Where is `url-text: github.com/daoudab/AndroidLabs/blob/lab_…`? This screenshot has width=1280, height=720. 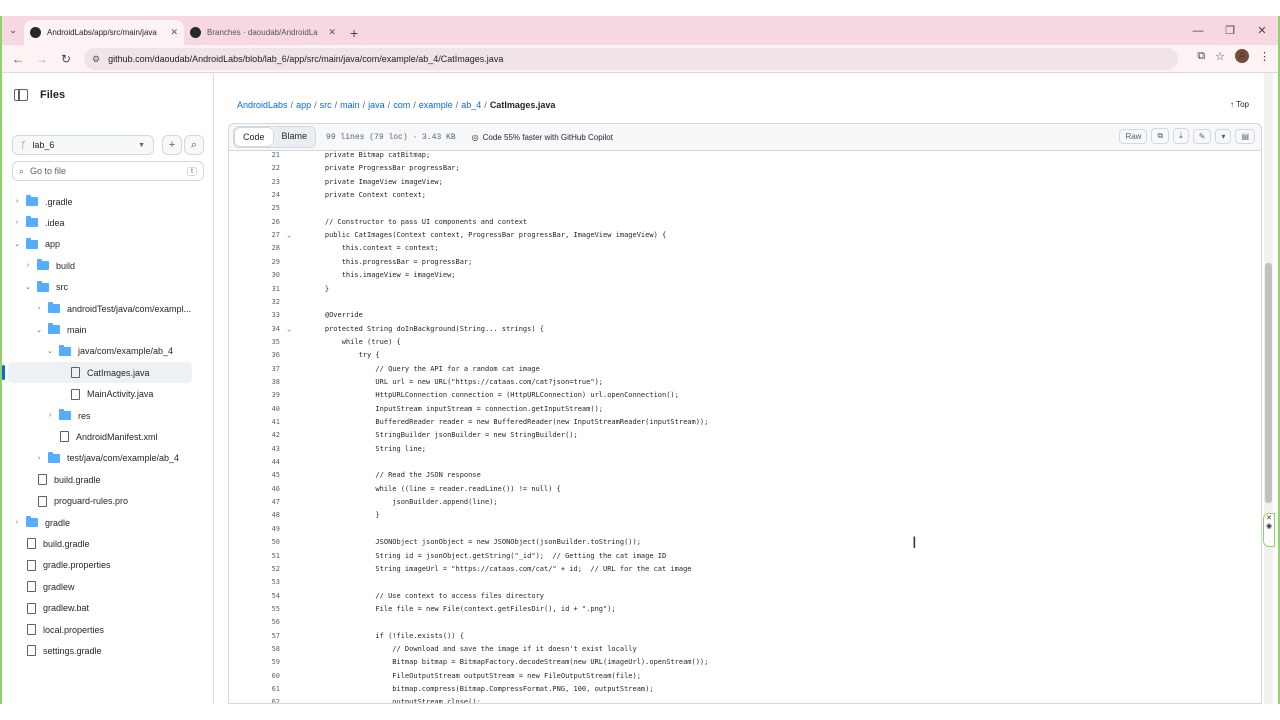 url-text: github.com/daoudab/AndroidLabs/blob/lab_… is located at coordinates (305, 59).